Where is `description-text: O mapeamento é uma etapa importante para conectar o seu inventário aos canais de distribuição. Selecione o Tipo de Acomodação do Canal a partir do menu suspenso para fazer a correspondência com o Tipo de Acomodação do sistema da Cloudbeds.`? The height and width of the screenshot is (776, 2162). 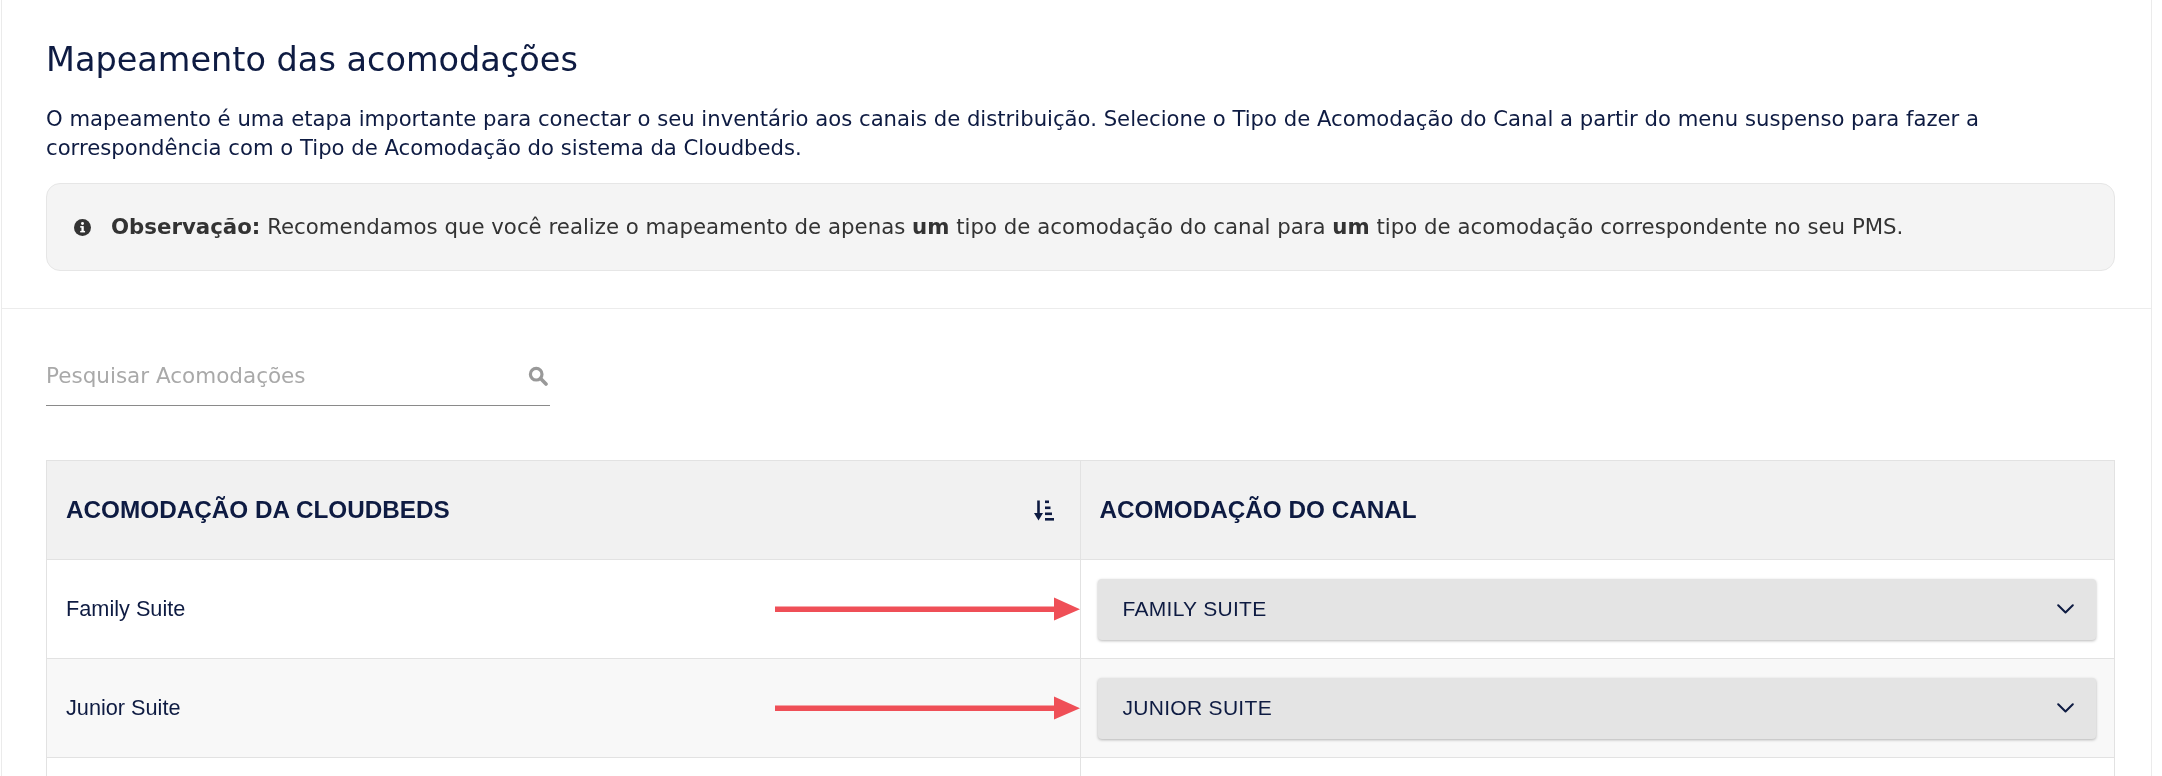 description-text: O mapeamento é uma etapa importante para conectar o seu inventário aos canais de distribuição. Selecione o Tipo de Acomodação do Canal a partir do menu suspenso para fazer a correspondência com o Tipo de Acomodação do sistema da Cloudbeds. is located at coordinates (1013, 133).